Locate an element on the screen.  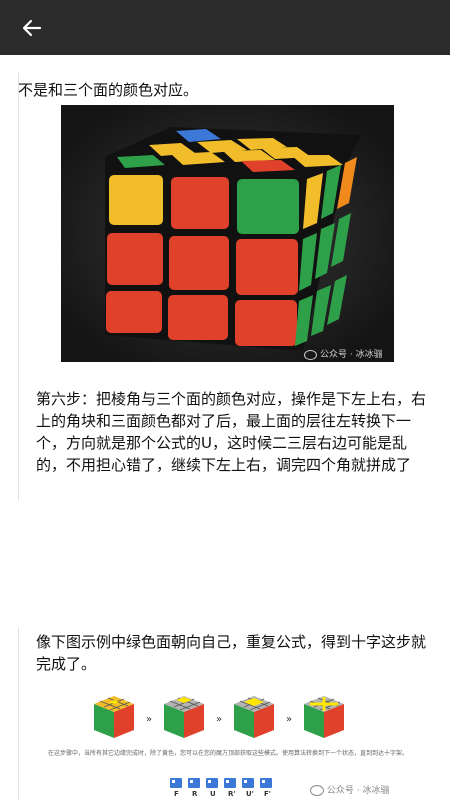
image-watermark-2: 公众号 · 冰冰骊 is located at coordinates (349, 789).